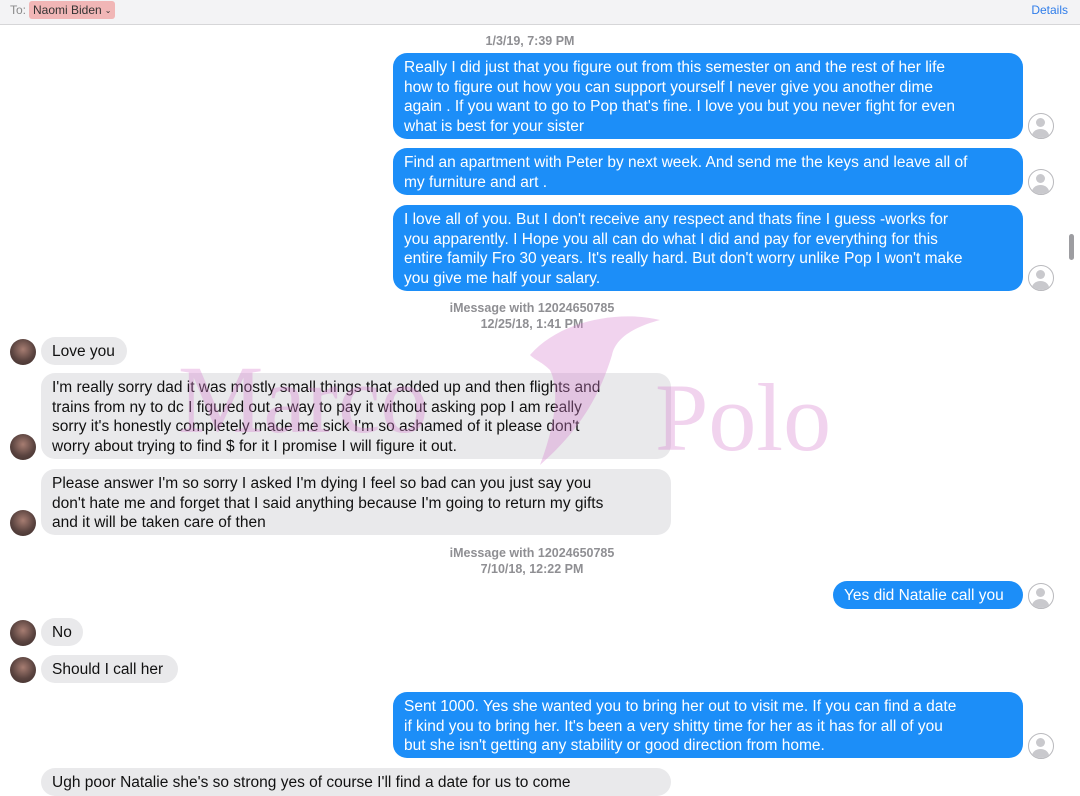 The image size is (1080, 796). Describe the element at coordinates (109, 669) in the screenshot. I see `message-bubble-received: Should I call her` at that location.